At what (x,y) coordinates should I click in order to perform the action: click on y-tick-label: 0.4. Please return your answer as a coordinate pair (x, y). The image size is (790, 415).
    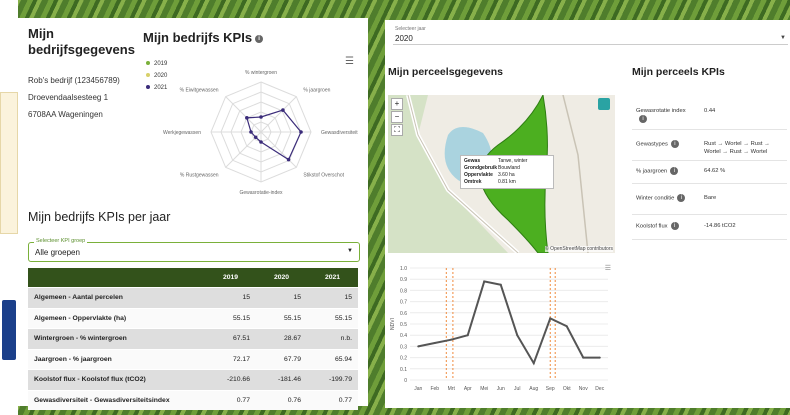
    Looking at the image, I should click on (403, 336).